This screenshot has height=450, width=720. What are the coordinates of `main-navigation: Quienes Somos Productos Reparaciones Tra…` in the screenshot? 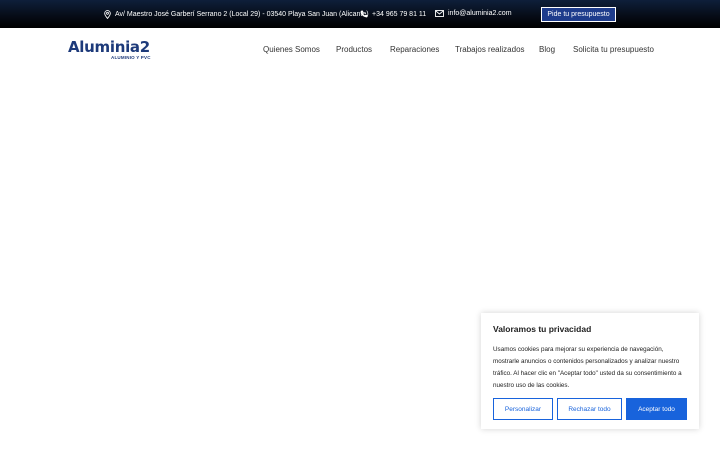 It's located at (360, 51).